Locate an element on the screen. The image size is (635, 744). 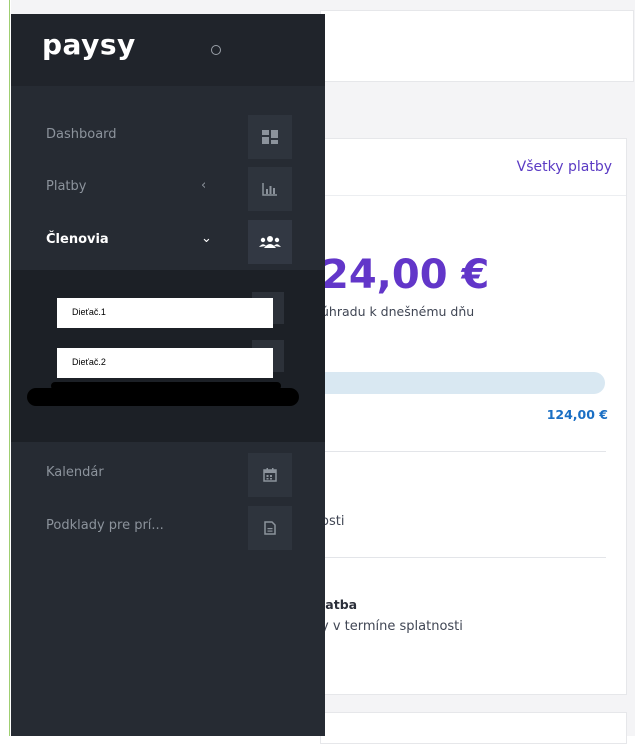
calendar-icon is located at coordinates (270, 475).